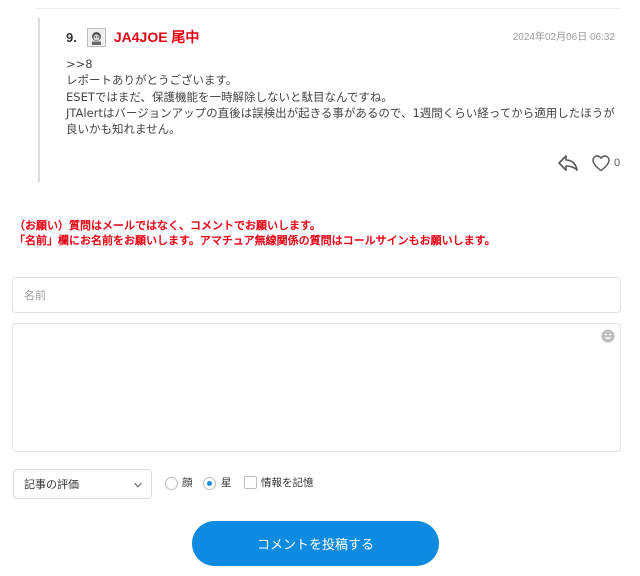 The width and height of the screenshot is (640, 576). Describe the element at coordinates (608, 336) in the screenshot. I see `emoji-icon` at that location.